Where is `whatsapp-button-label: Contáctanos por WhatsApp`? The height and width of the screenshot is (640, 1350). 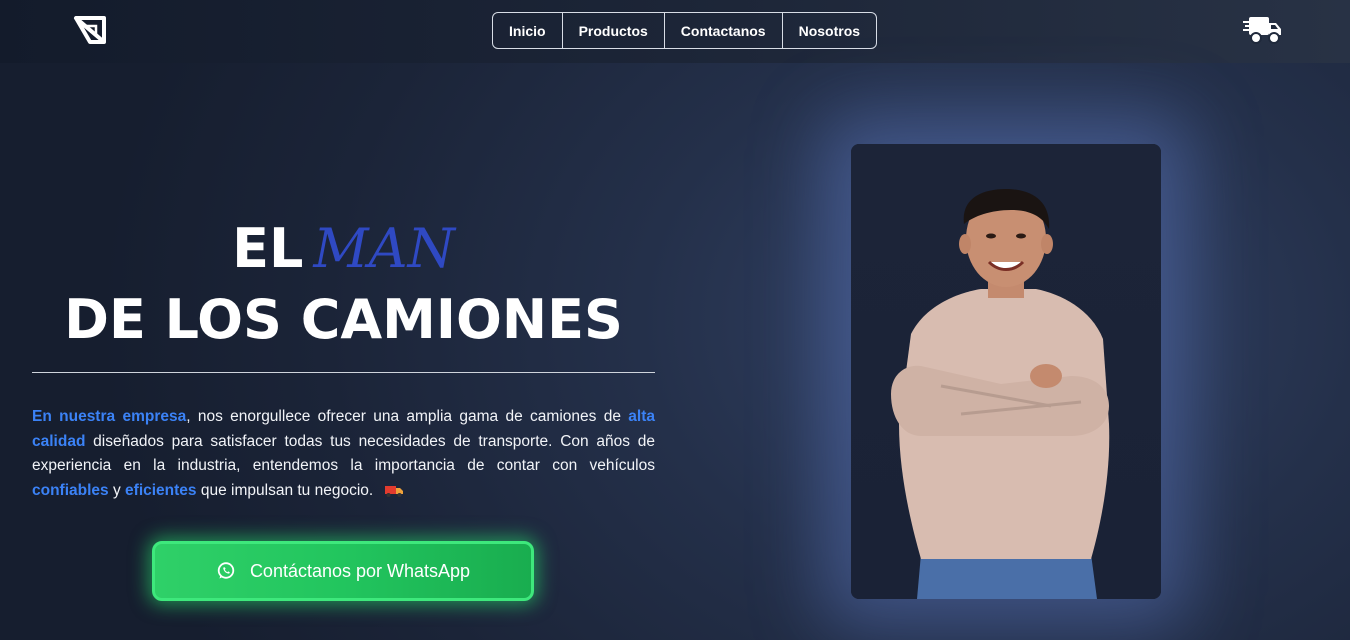
whatsapp-button-label: Contáctanos por WhatsApp is located at coordinates (360, 570).